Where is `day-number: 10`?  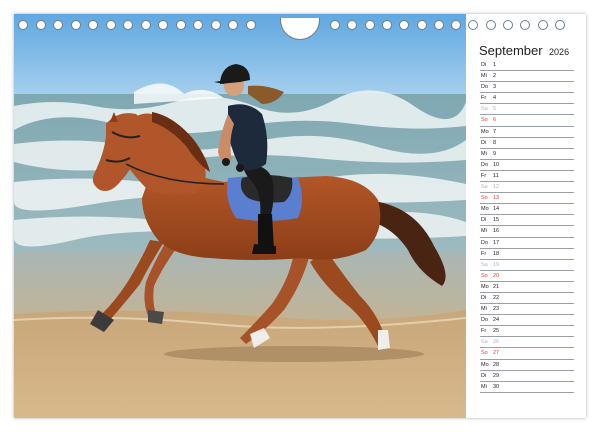 day-number: 10 is located at coordinates (496, 164).